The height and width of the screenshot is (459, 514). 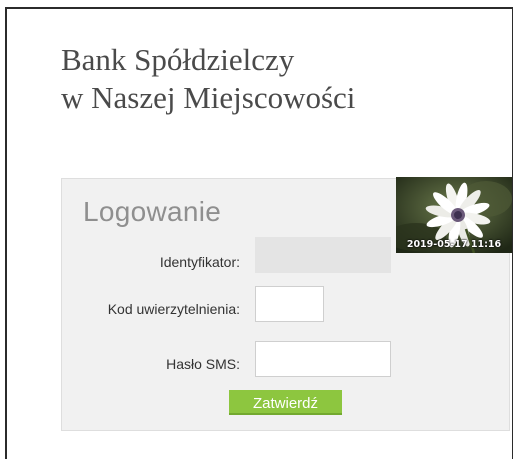 What do you see at coordinates (454, 215) in the screenshot?
I see `flower-photo: 2019-05-17 11:16` at bounding box center [454, 215].